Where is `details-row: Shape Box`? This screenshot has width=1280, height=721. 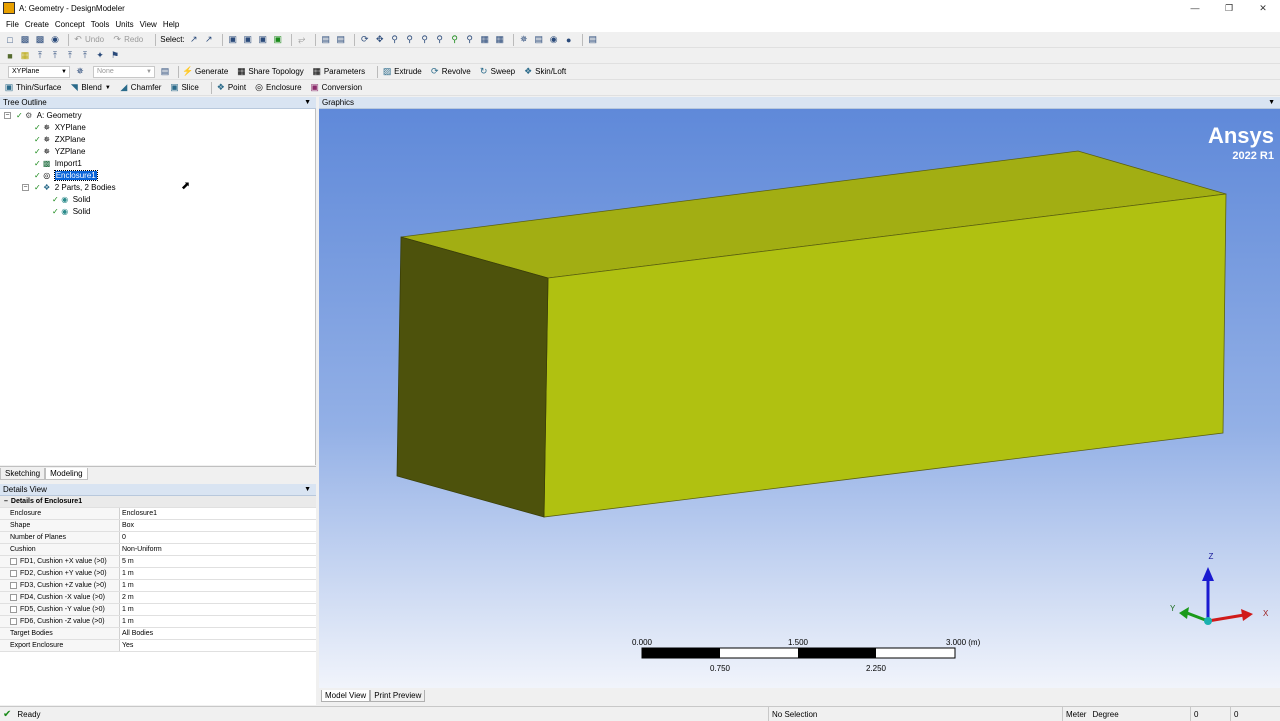
details-row: Shape Box is located at coordinates (158, 526).